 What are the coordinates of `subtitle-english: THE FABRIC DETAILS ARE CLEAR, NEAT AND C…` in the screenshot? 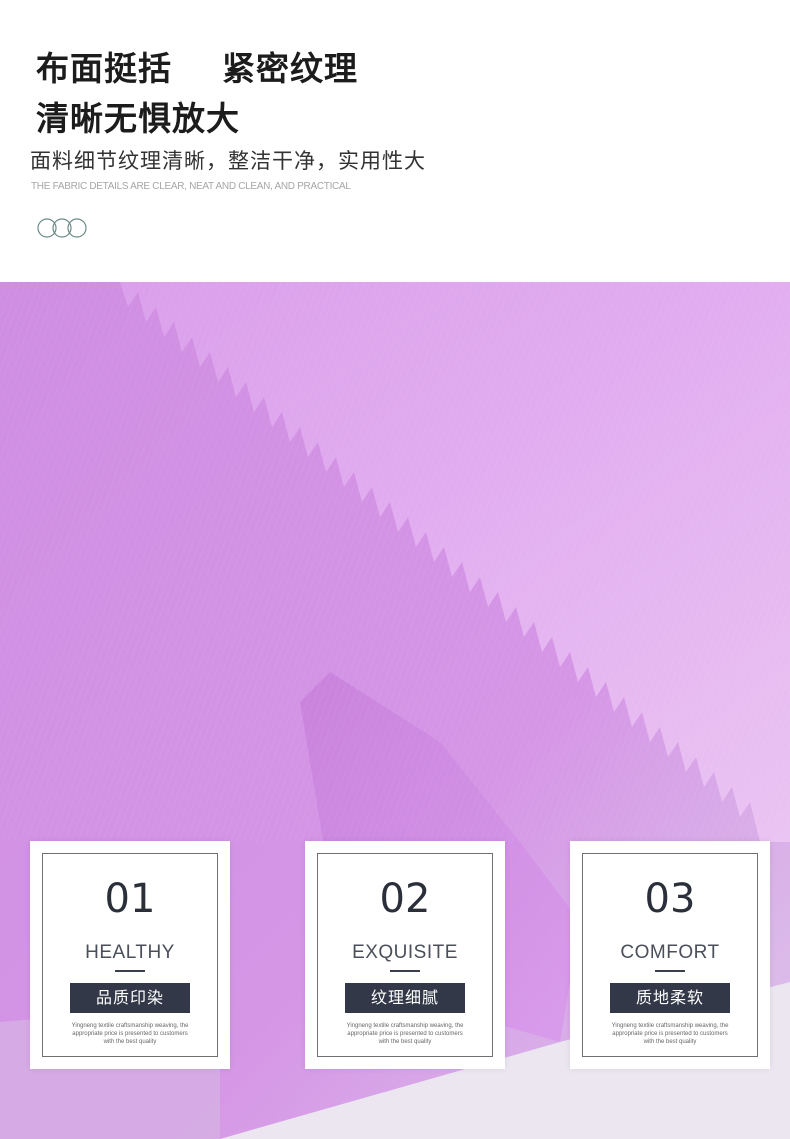 It's located at (191, 186).